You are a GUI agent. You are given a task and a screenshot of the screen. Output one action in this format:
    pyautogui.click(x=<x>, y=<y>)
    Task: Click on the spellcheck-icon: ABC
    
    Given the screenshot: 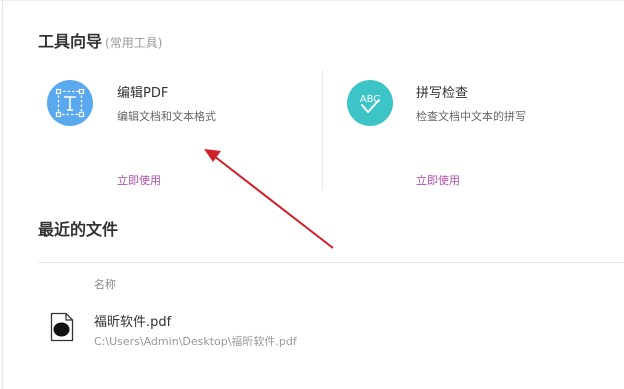 What is the action you would take?
    pyautogui.click(x=370, y=103)
    